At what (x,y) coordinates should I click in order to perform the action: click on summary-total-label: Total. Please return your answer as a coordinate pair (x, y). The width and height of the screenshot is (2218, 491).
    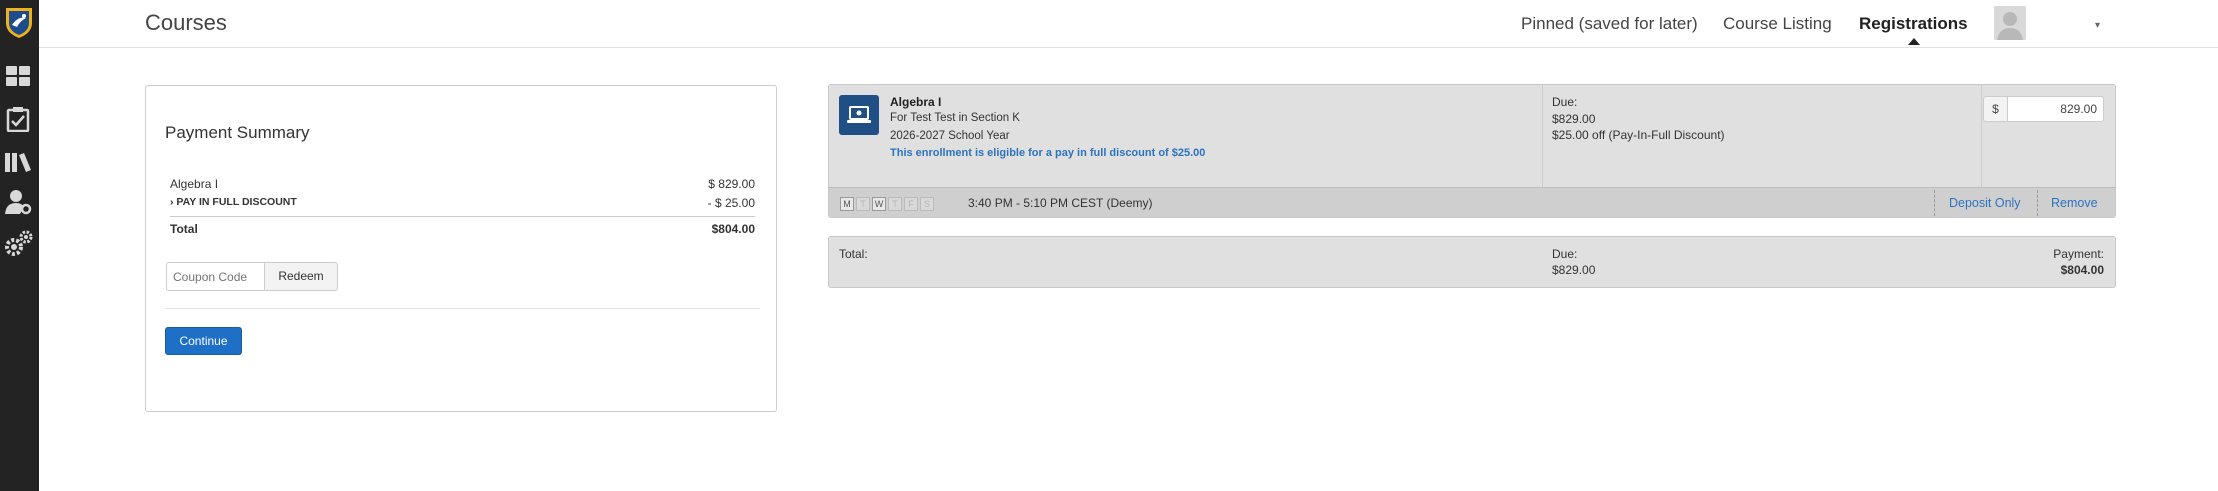
    Looking at the image, I should click on (184, 229).